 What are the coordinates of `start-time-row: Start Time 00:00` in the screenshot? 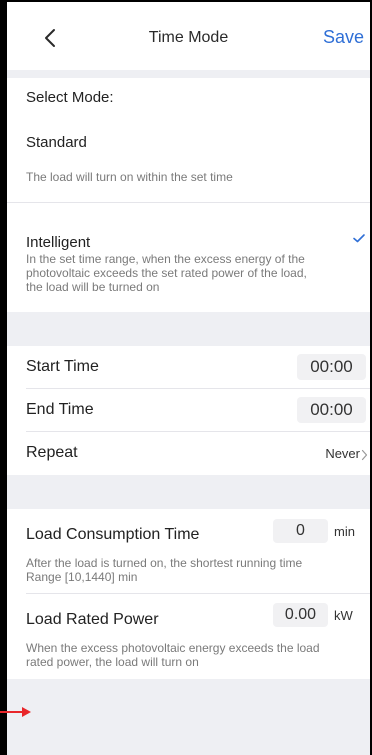 It's located at (188, 367).